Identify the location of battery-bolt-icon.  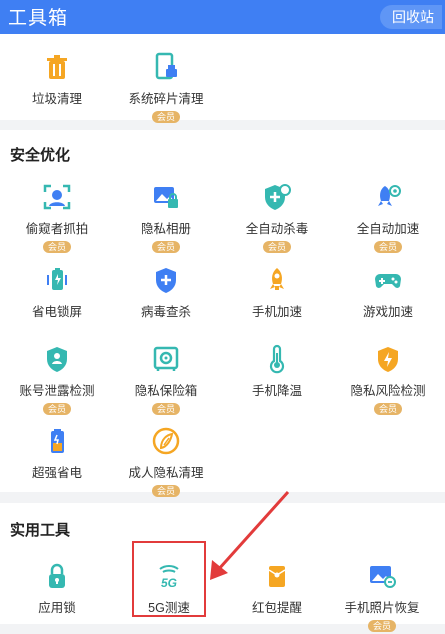
(57, 441).